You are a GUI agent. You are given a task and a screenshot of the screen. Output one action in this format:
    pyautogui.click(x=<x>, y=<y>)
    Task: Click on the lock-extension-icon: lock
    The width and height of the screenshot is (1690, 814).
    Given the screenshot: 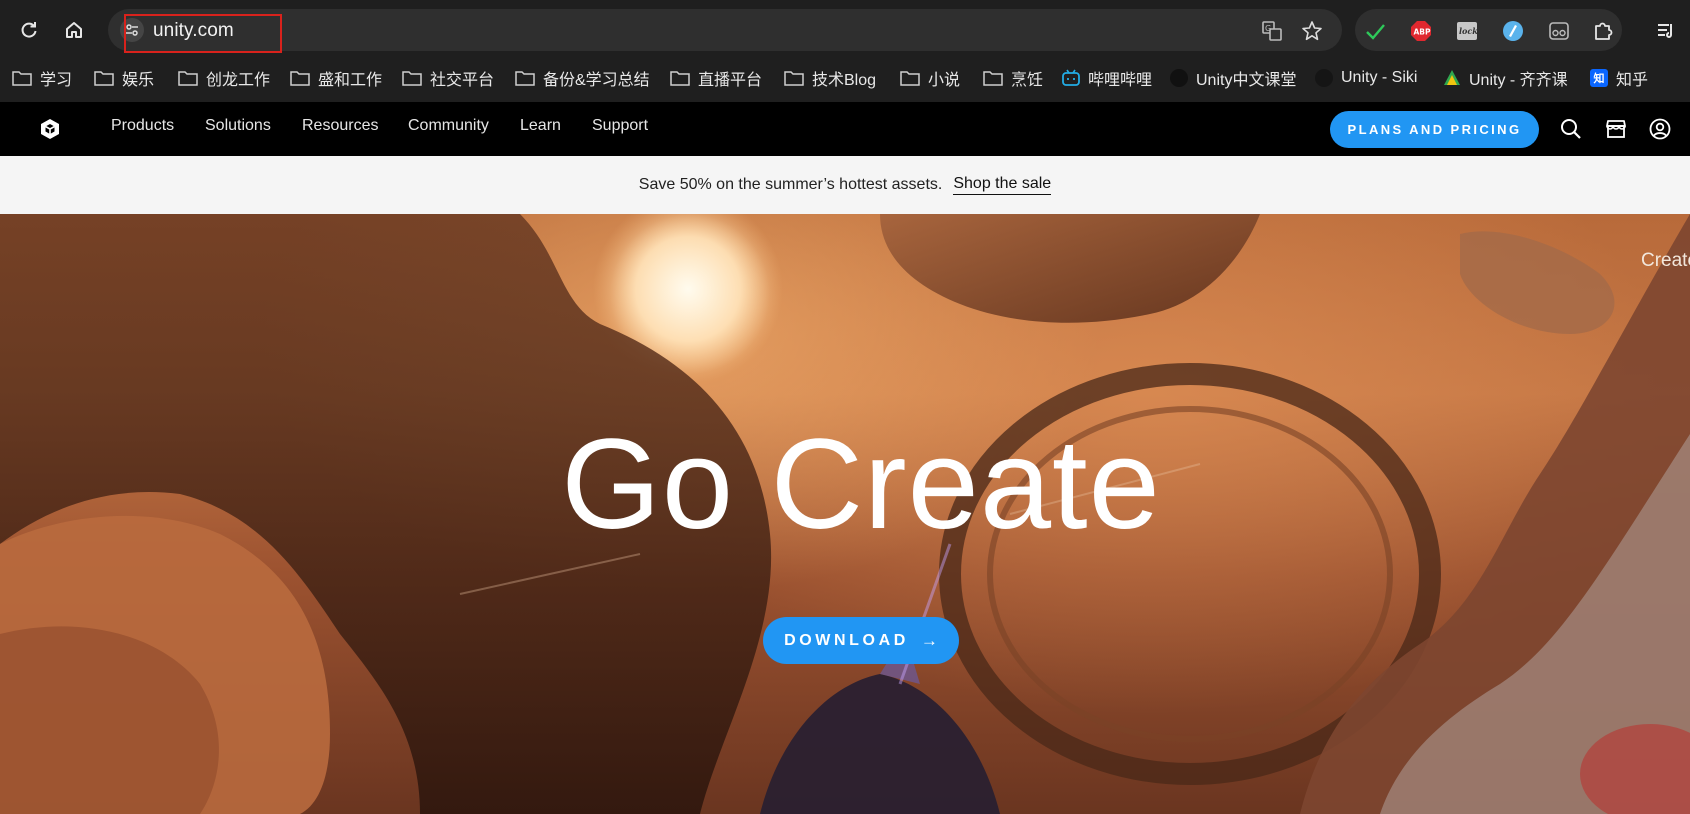 What is the action you would take?
    pyautogui.click(x=1467, y=31)
    